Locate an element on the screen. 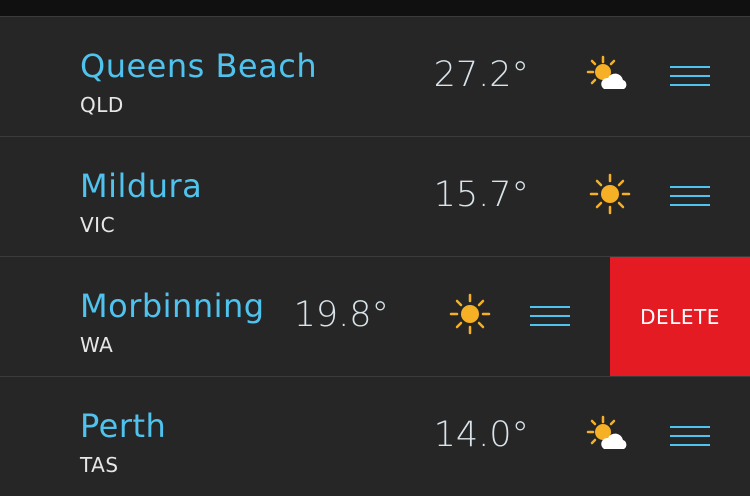 The width and height of the screenshot is (750, 496). city-name: Queens Beach is located at coordinates (199, 66).